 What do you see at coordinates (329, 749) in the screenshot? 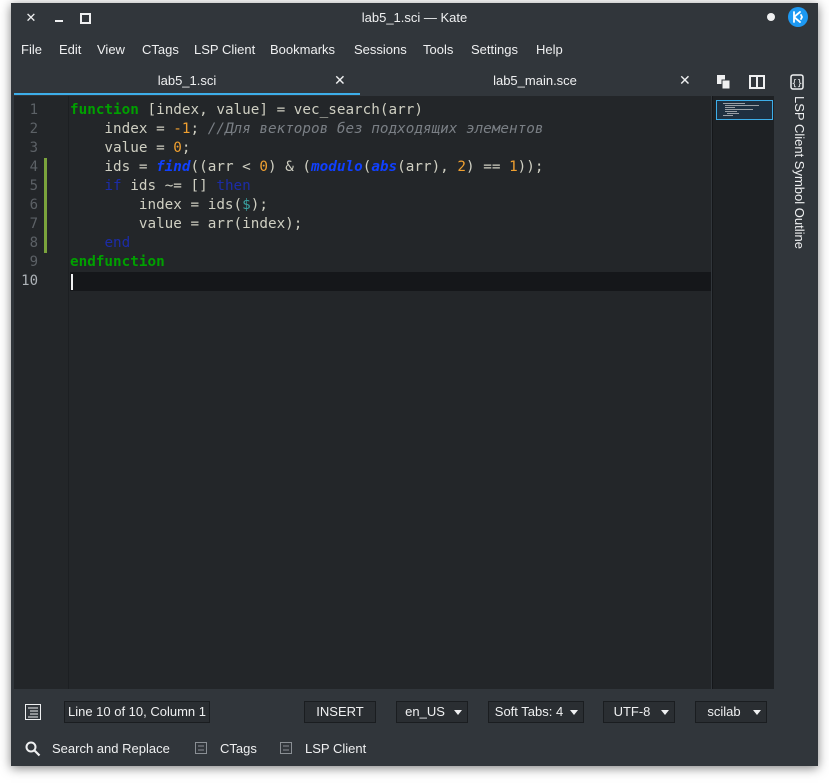
I see `lsp-client-tool-button: LSP Client` at bounding box center [329, 749].